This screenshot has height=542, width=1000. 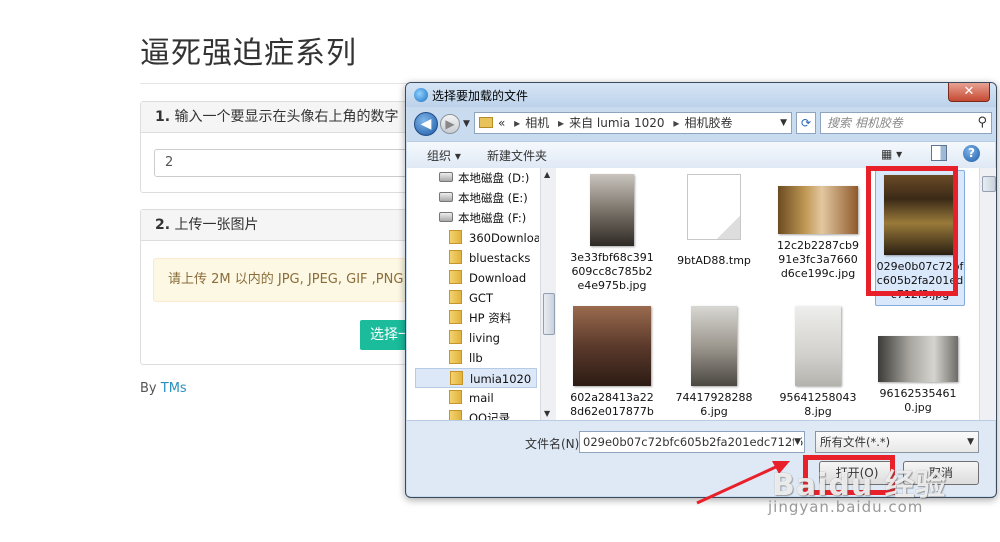 I want to click on history-dropdown-icon: ▼, so click(x=466, y=124).